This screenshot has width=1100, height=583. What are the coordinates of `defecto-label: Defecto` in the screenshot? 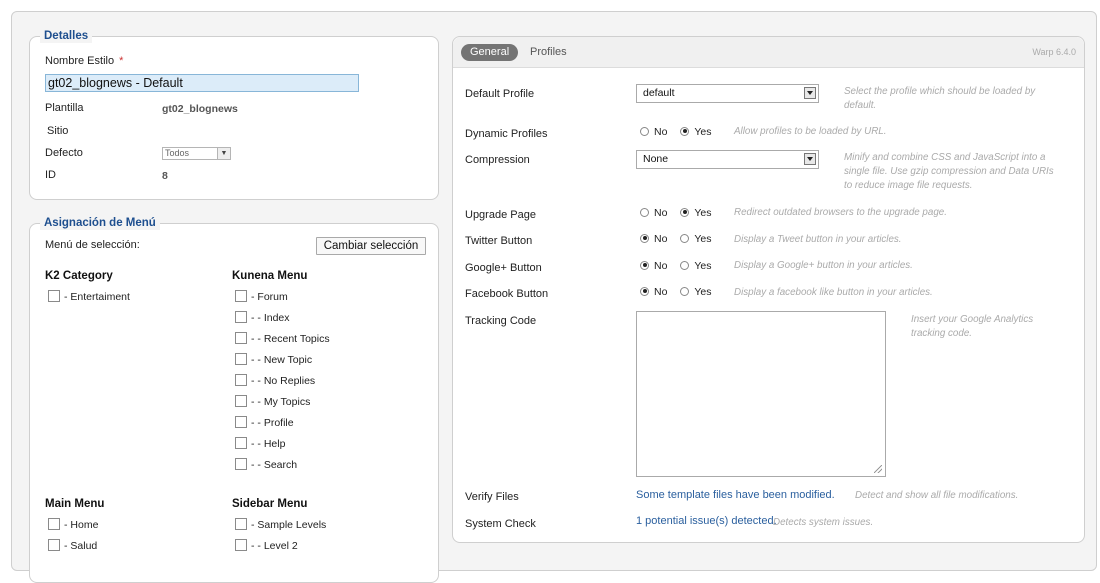 It's located at (64, 153).